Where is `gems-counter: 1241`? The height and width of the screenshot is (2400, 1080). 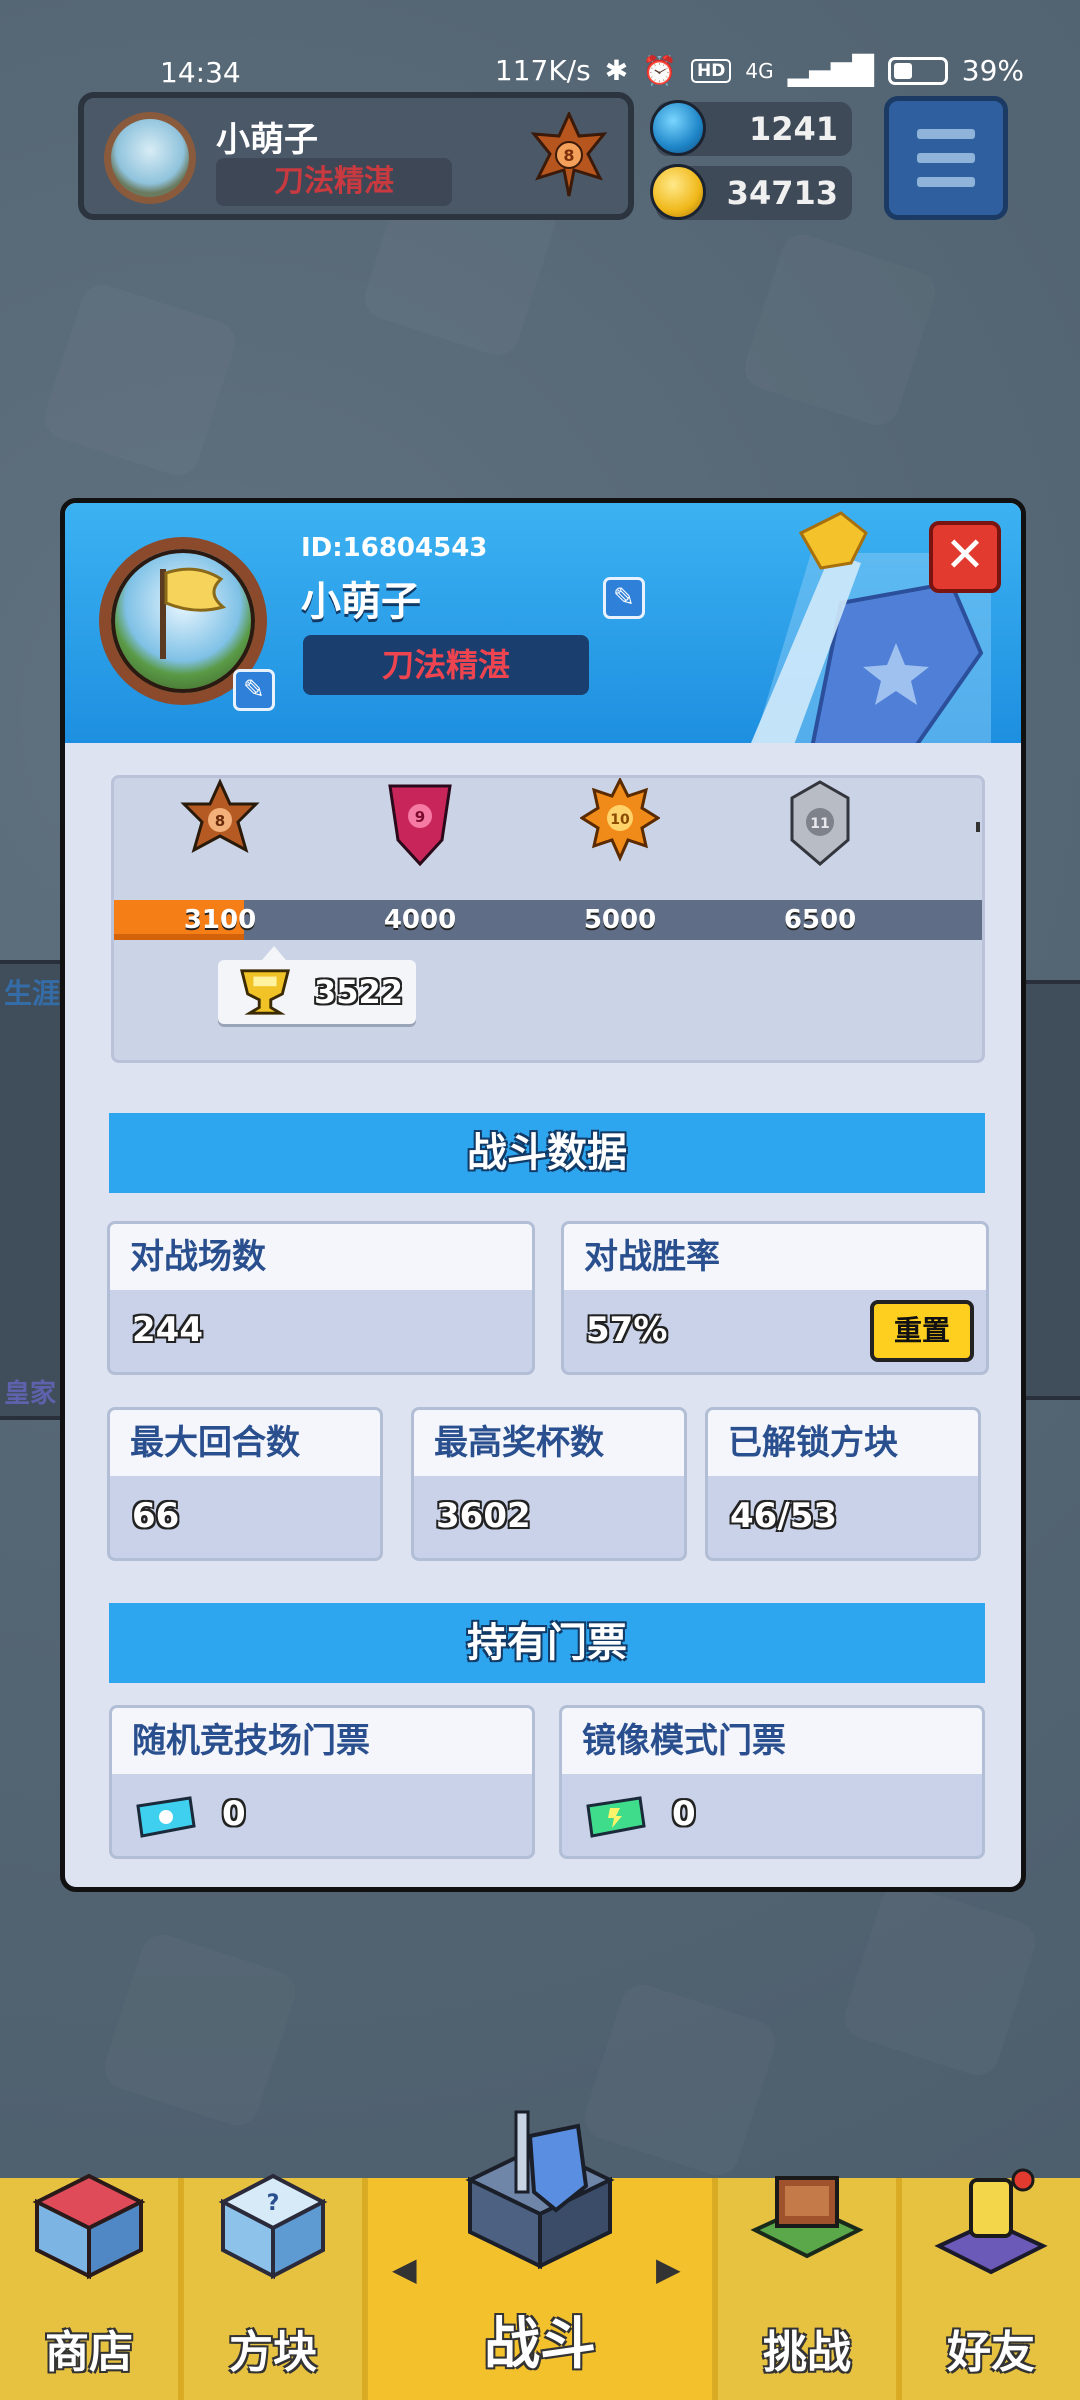
gems-counter: 1241 is located at coordinates (751, 128).